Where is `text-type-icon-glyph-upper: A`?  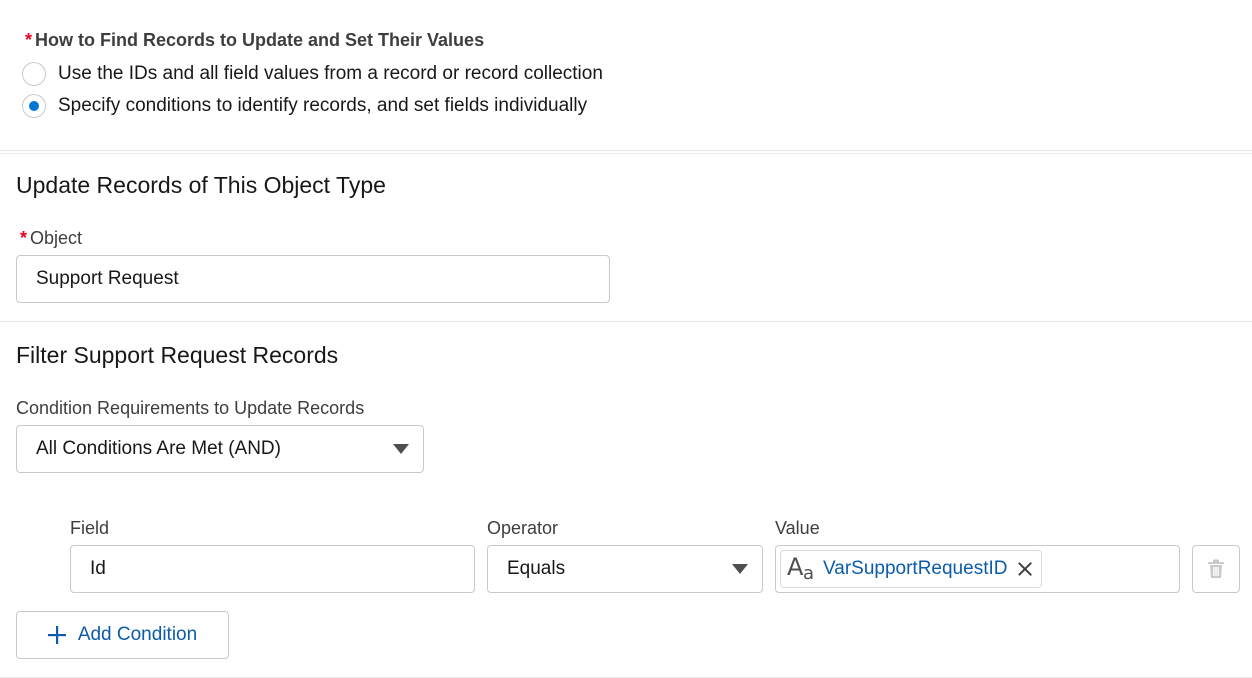 text-type-icon-glyph-upper: A is located at coordinates (795, 567).